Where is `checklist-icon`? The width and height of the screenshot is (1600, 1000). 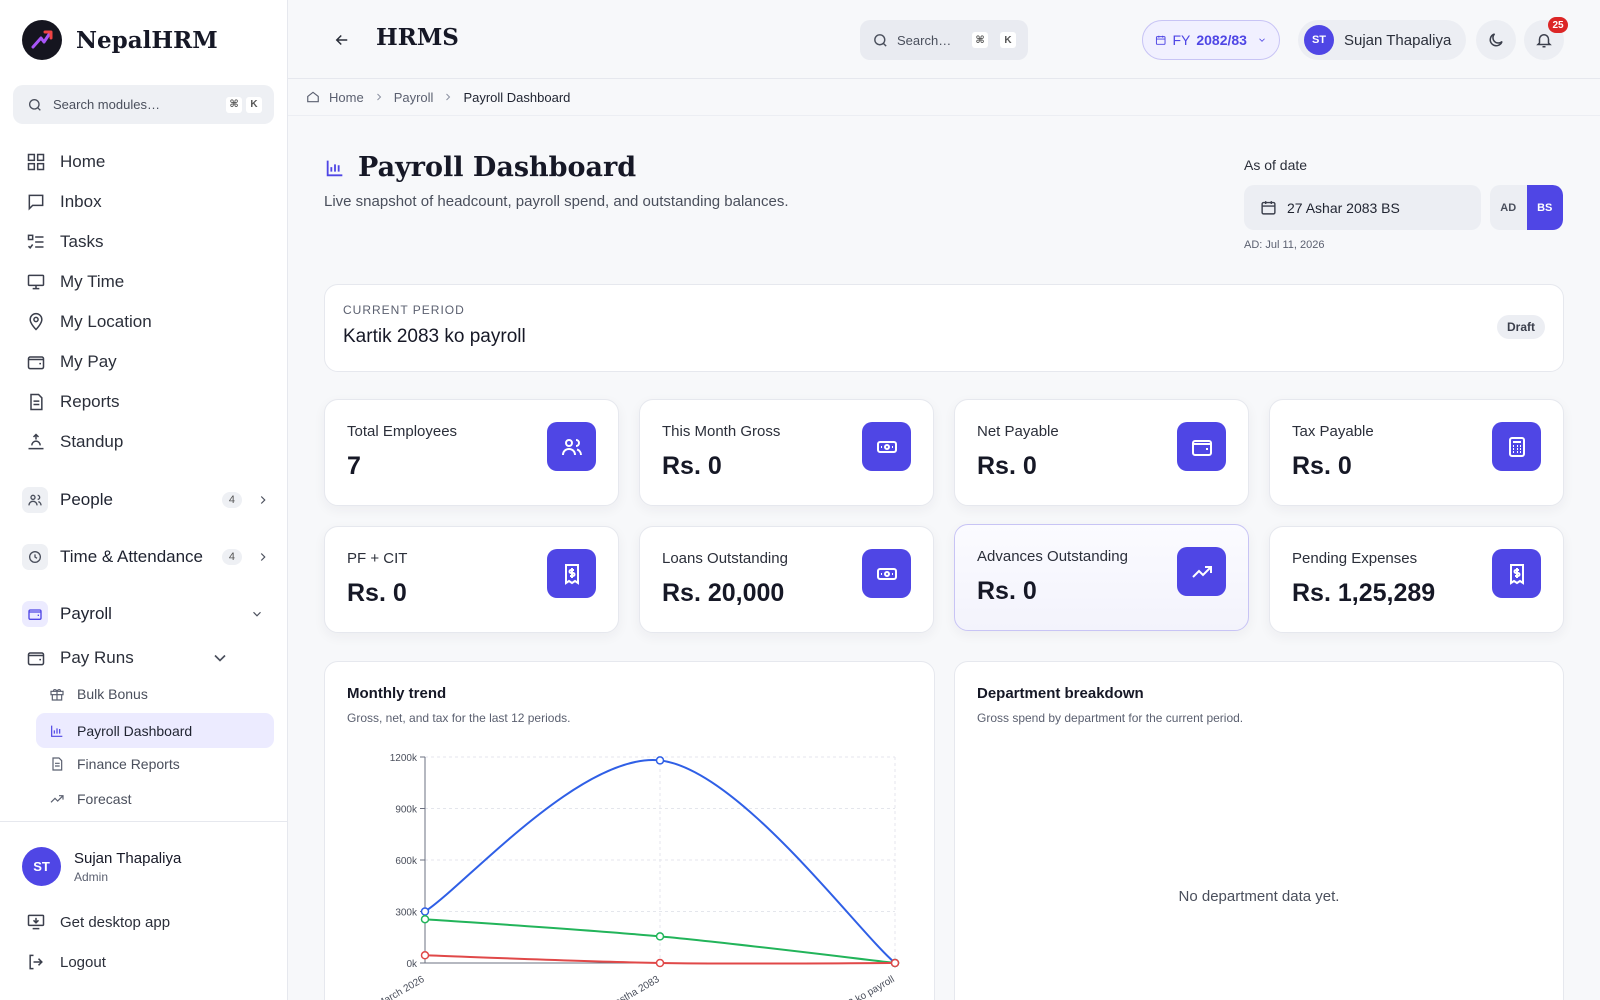
checklist-icon is located at coordinates (35, 241).